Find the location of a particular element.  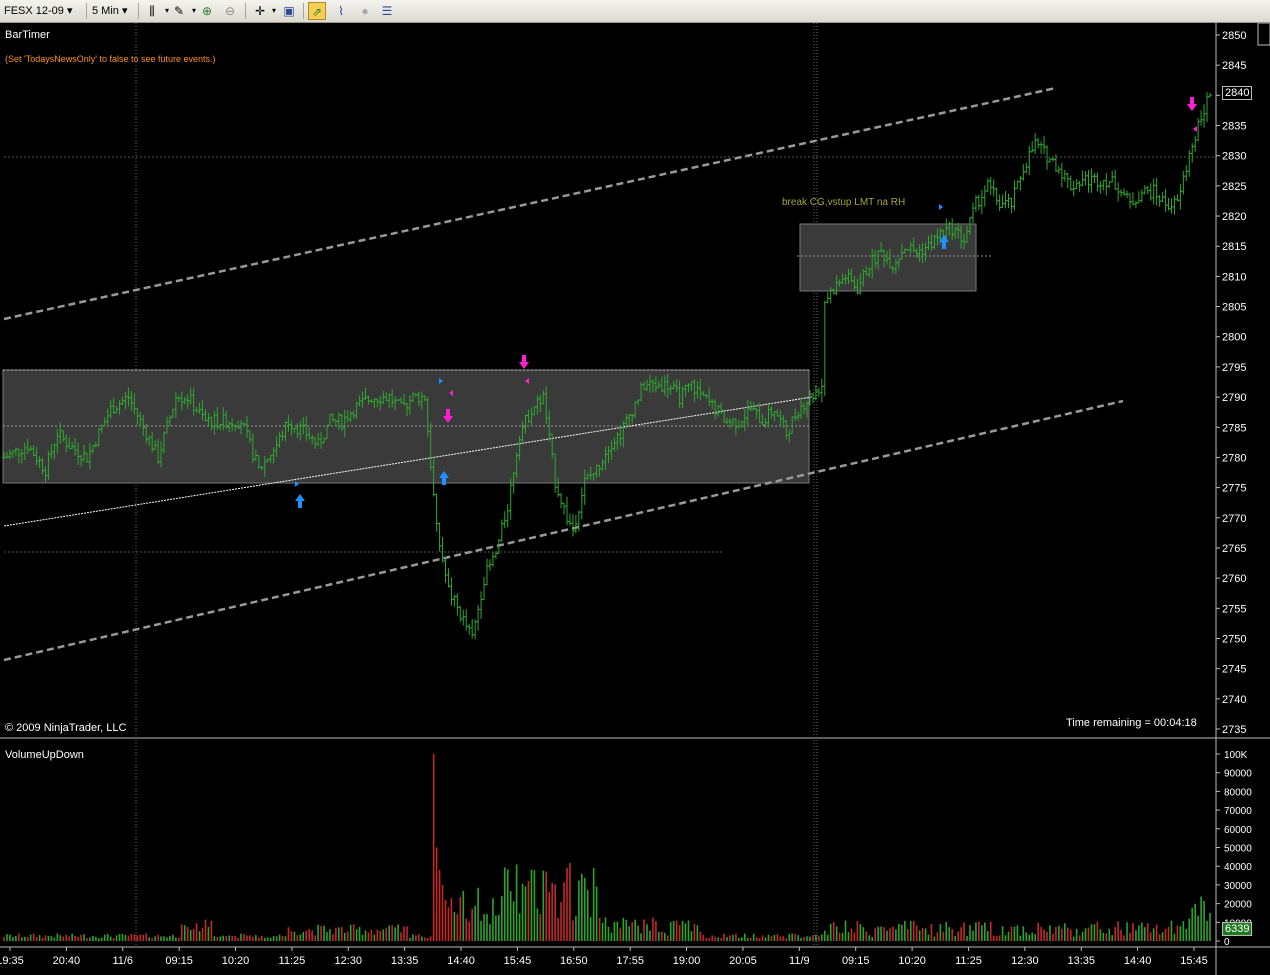

time-tick-label: 19:00 is located at coordinates (687, 961).